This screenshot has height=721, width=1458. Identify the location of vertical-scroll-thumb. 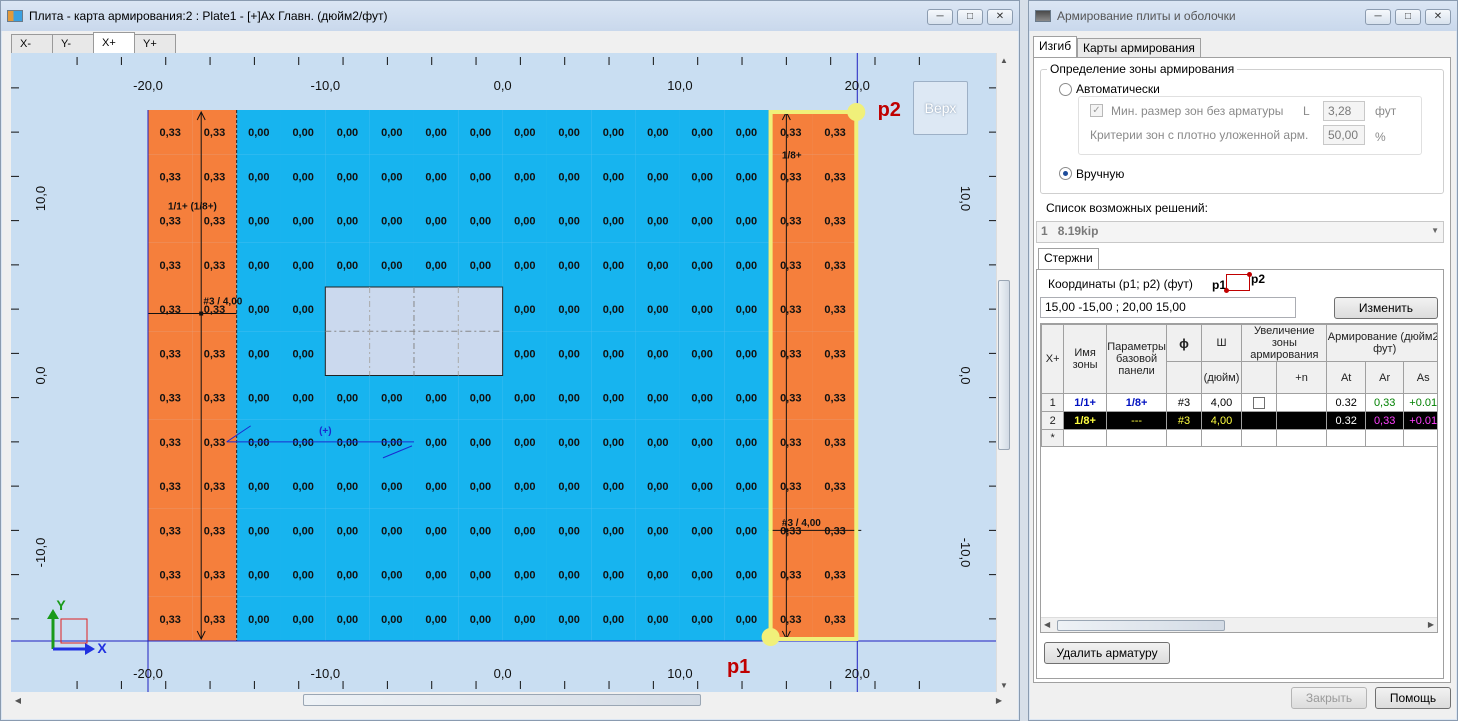
(1004, 365).